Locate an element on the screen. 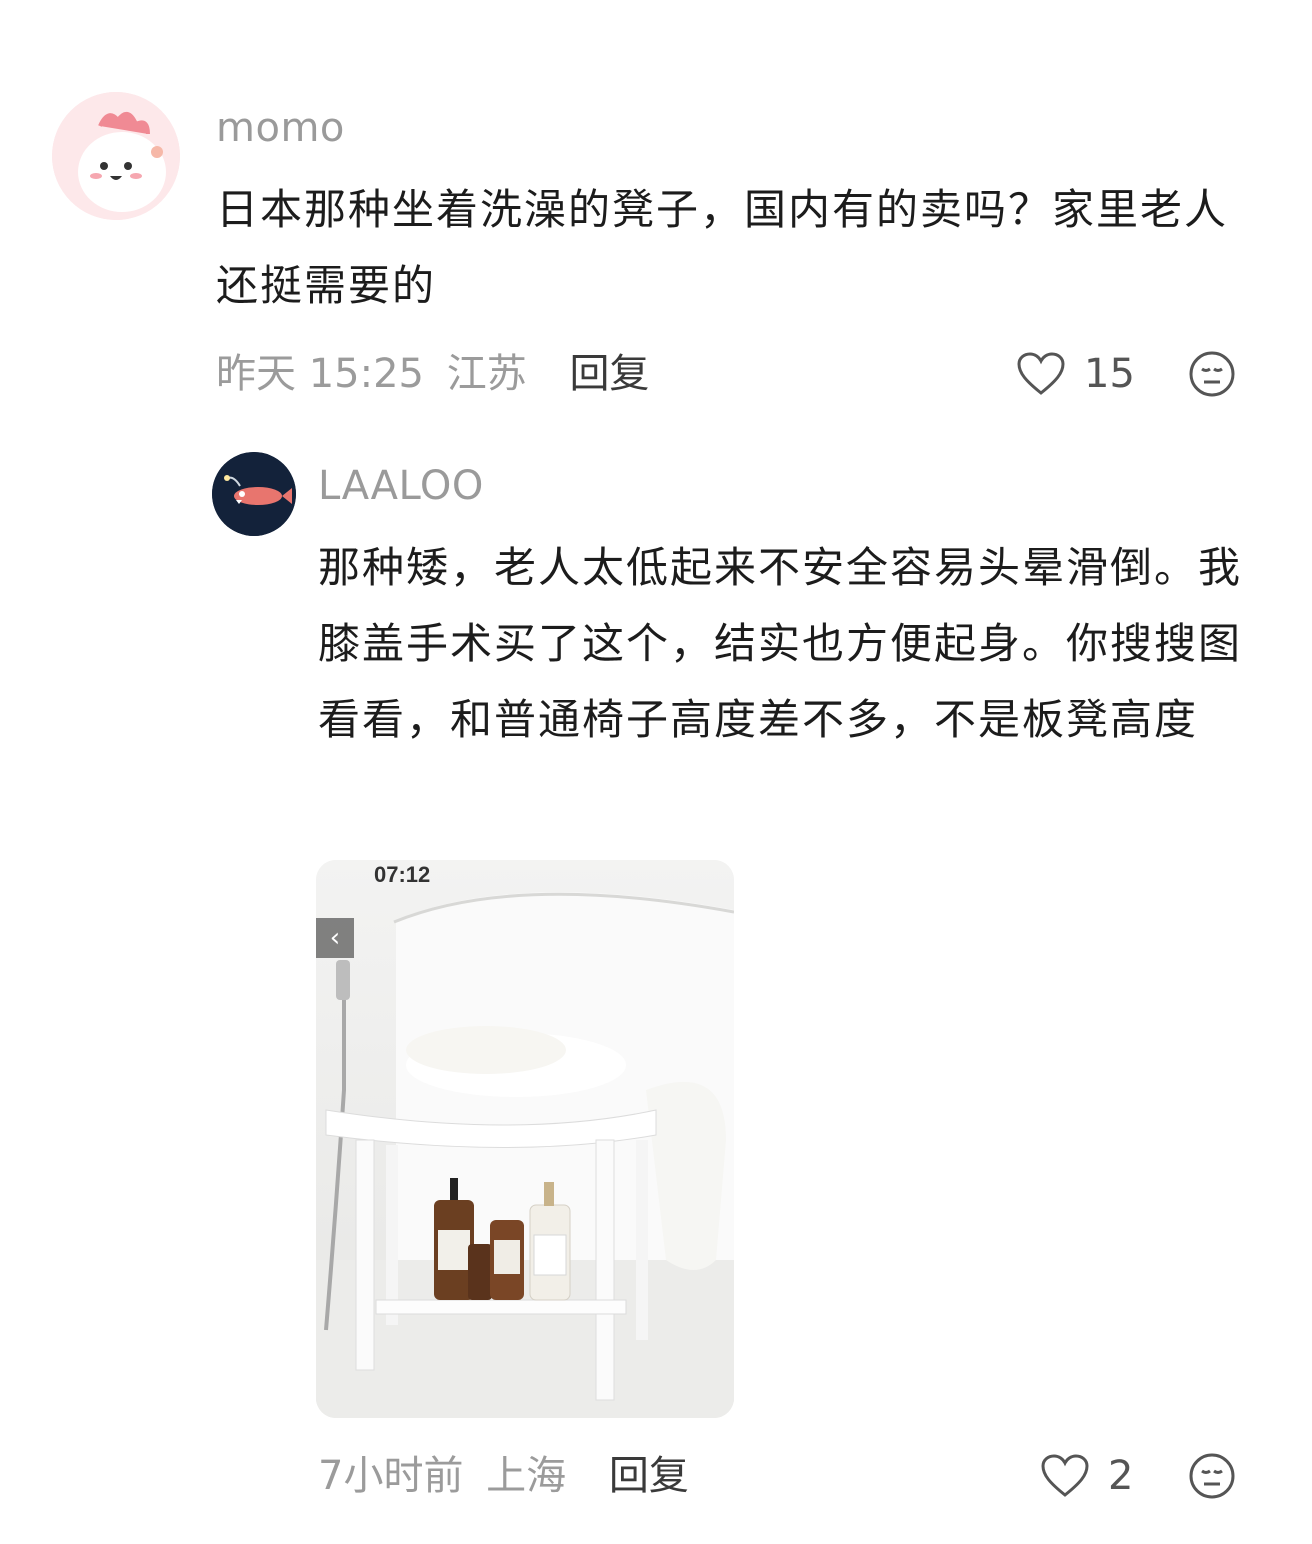  username: LAALOO is located at coordinates (401, 486).